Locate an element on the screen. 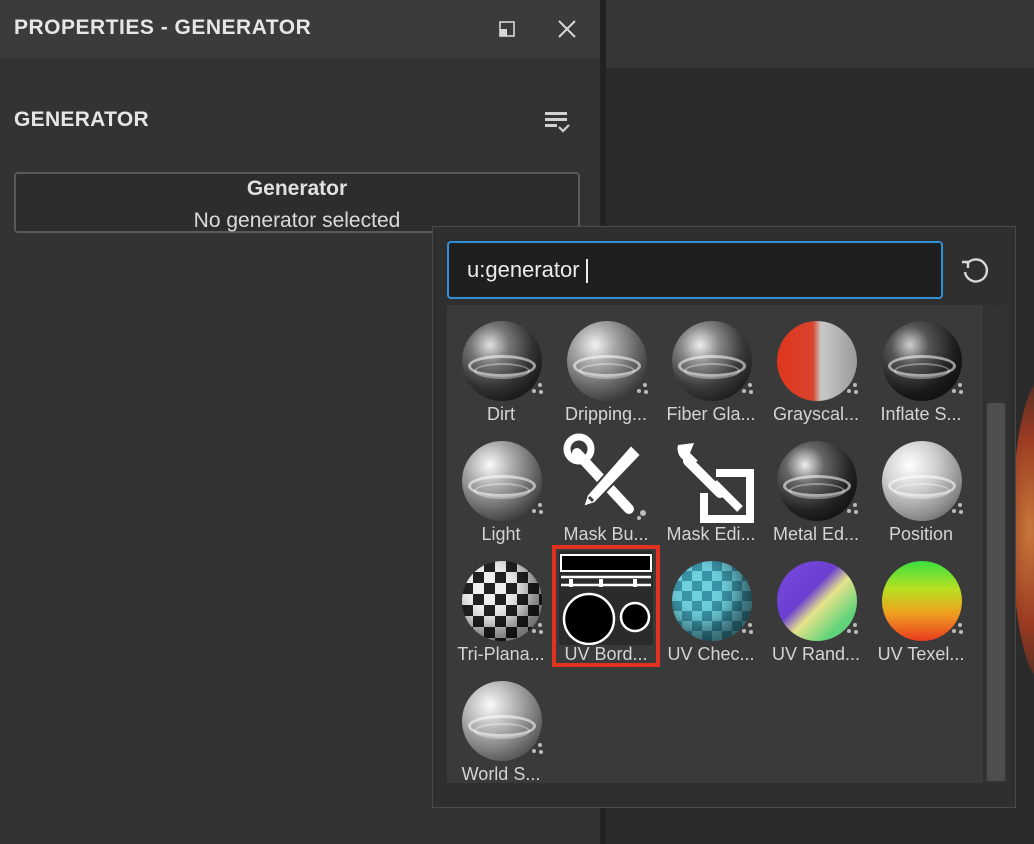  generator-tile-dirt: Dirt is located at coordinates (501, 366).